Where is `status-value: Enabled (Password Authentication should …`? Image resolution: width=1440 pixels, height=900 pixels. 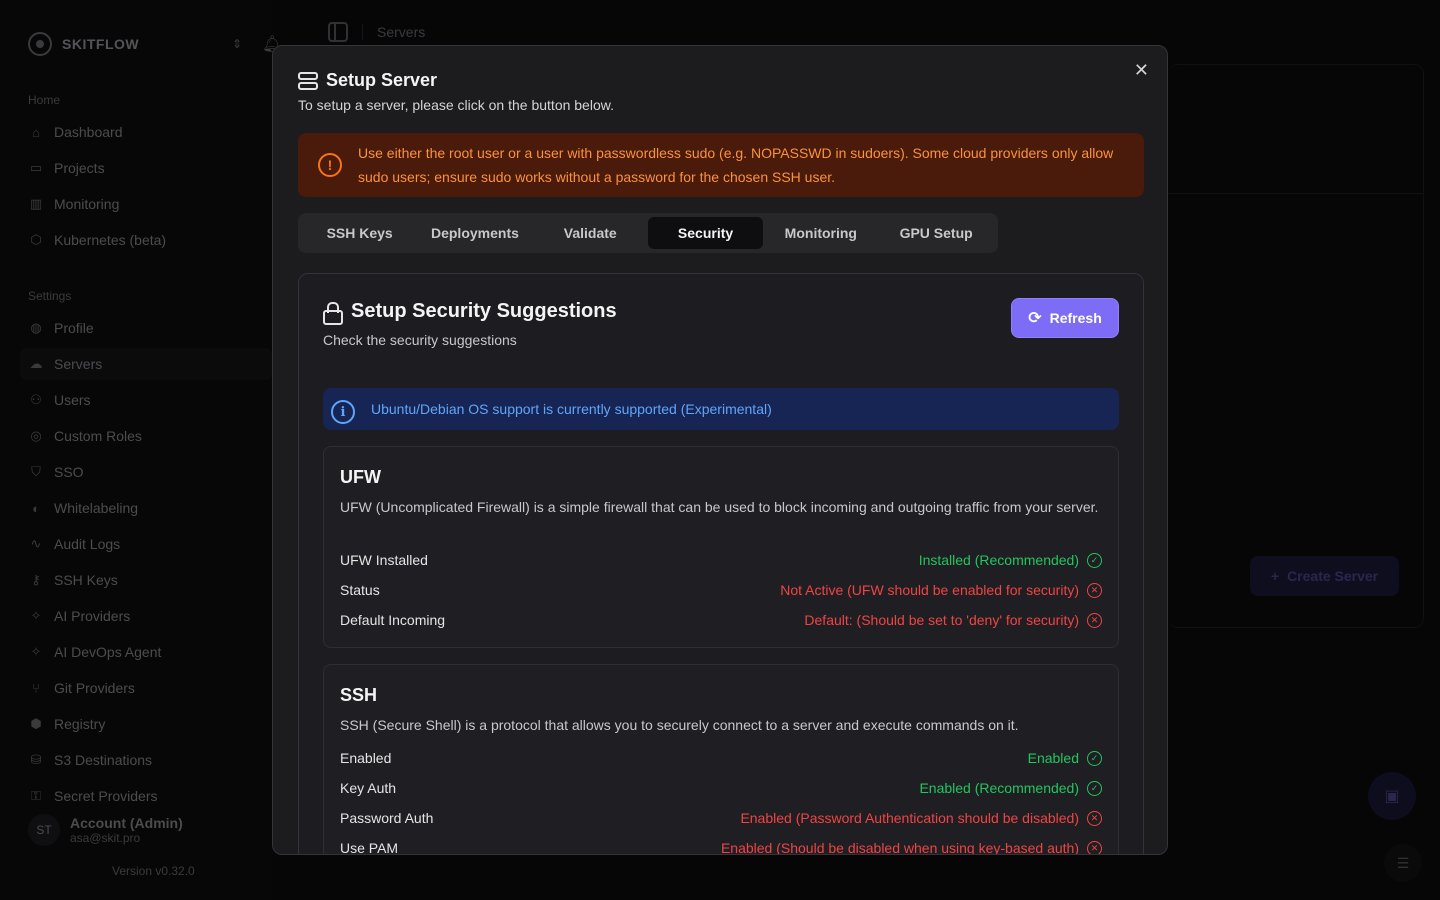 status-value: Enabled (Password Authentication should … is located at coordinates (921, 818).